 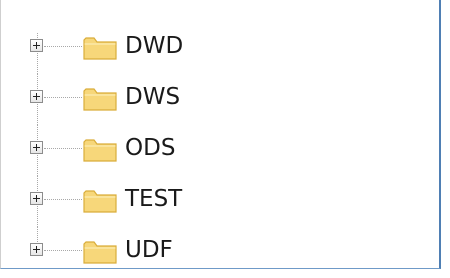 I want to click on tree-node-dwd: DWD, so click(x=136, y=48).